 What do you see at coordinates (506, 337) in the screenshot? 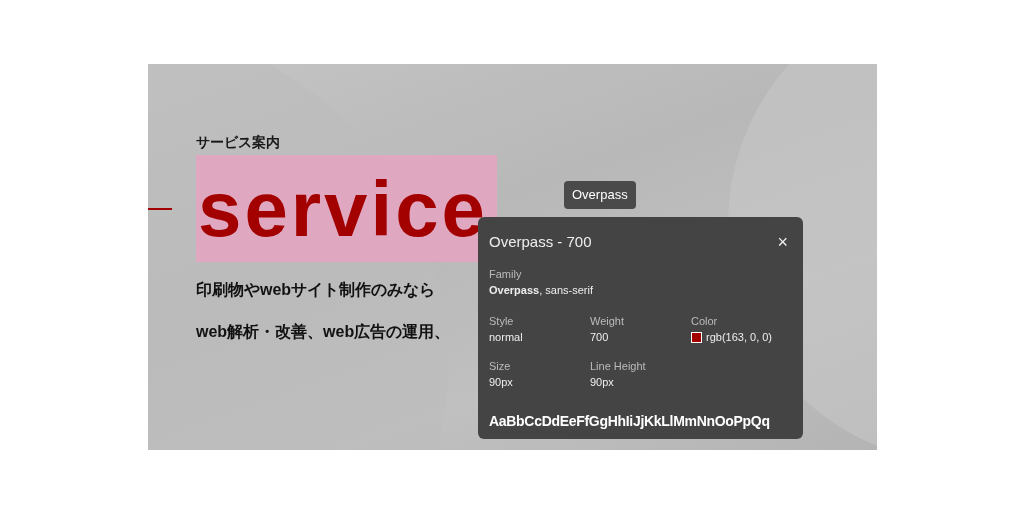
I see `property-value: normal` at bounding box center [506, 337].